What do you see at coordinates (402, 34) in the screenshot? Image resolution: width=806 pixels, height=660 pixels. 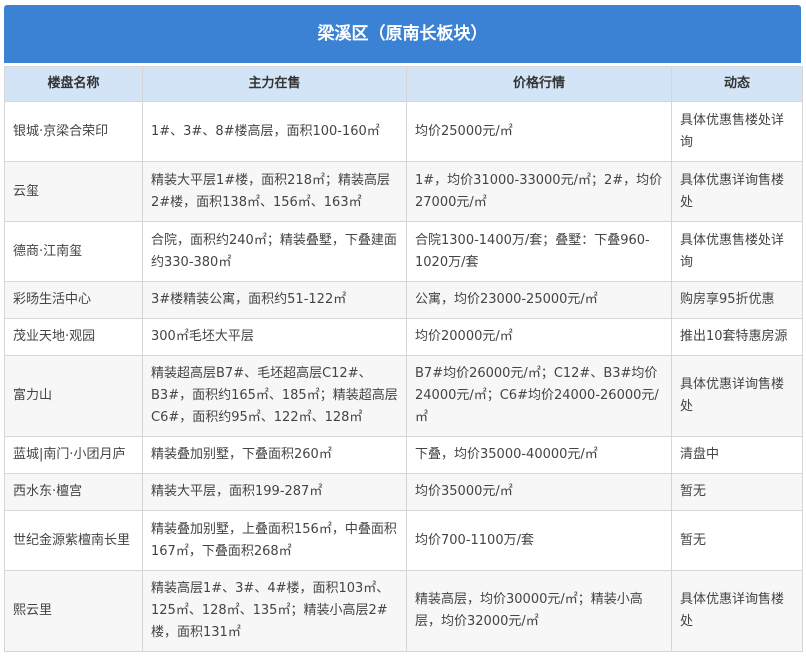 I see `table-title: 梁溪区（原南长板块）` at bounding box center [402, 34].